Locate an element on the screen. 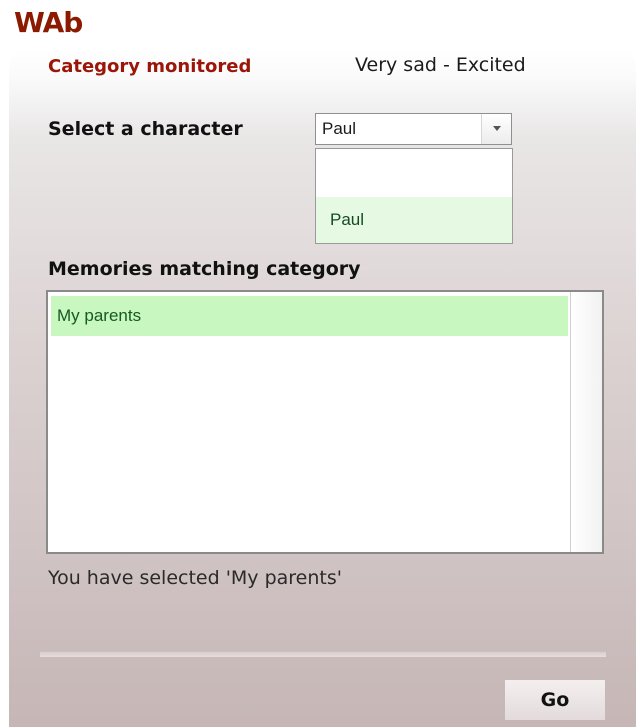 Image resolution: width=636 pixels, height=727 pixels. selection-status-text: You have selected 'My parents' is located at coordinates (195, 578).